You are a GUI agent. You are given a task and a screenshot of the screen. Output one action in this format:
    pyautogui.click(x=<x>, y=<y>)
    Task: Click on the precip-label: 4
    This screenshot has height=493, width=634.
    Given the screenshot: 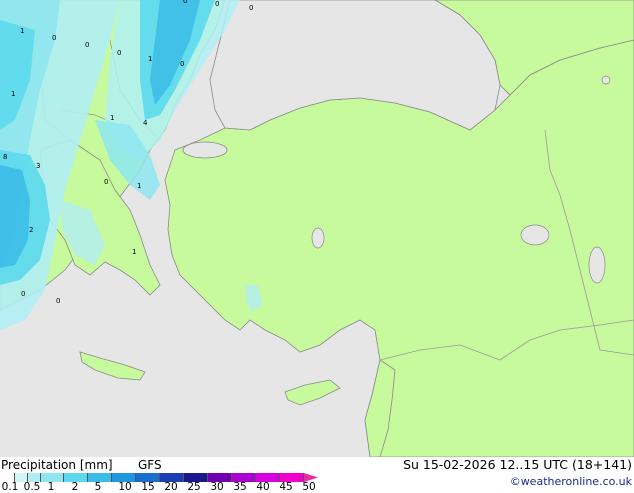 What is the action you would take?
    pyautogui.click(x=145, y=123)
    